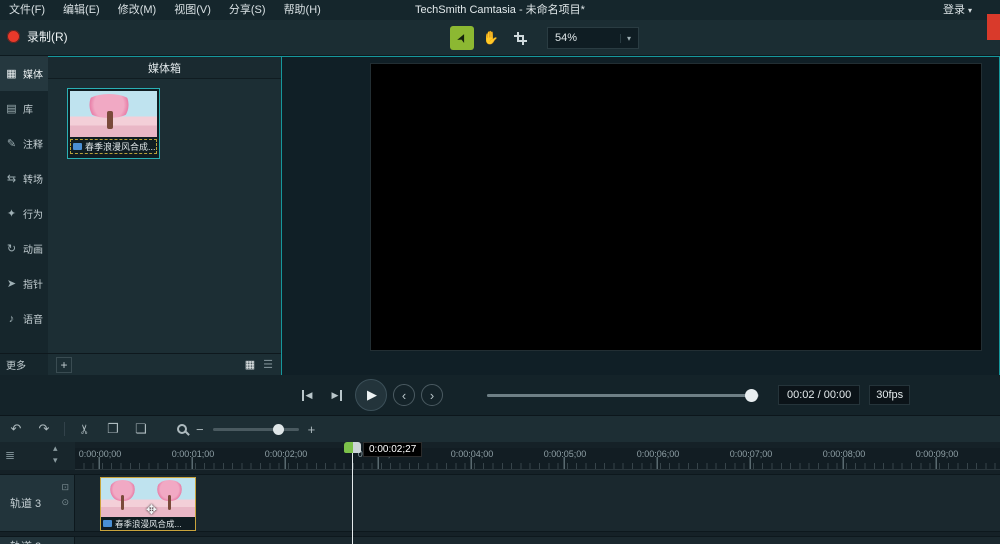  Describe the element at coordinates (337, 395) in the screenshot. I see `next-frame-button: ▶` at that location.